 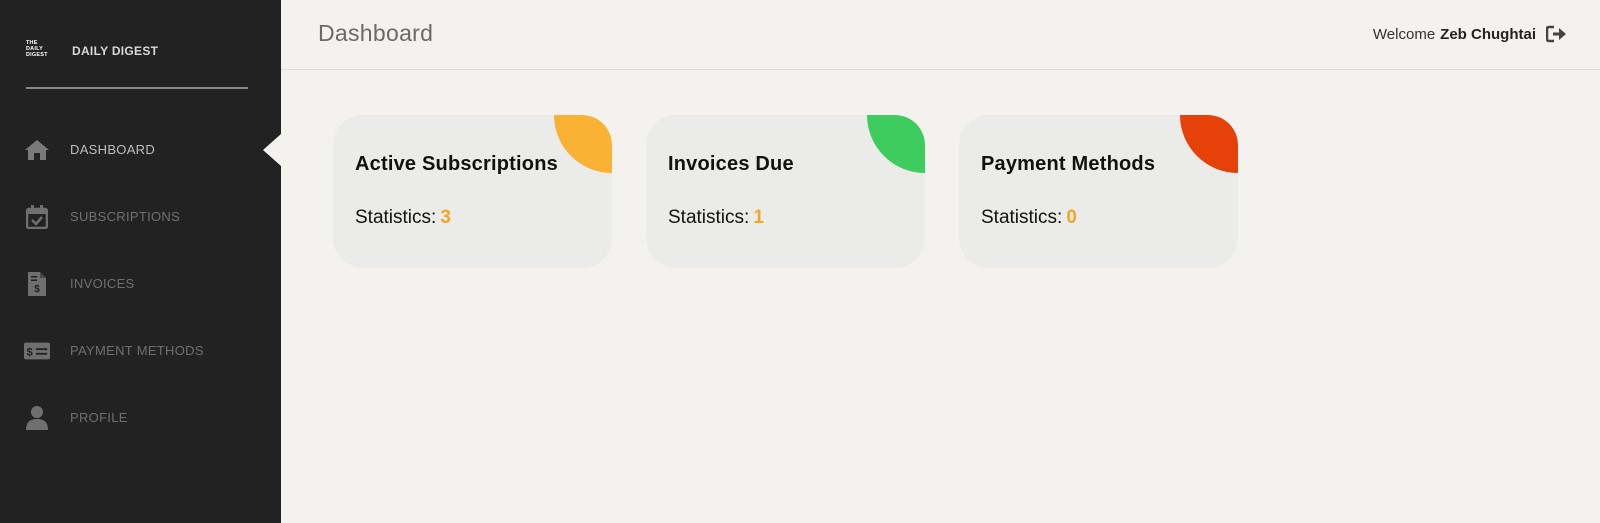 I want to click on sign-out-icon, so click(x=1557, y=34).